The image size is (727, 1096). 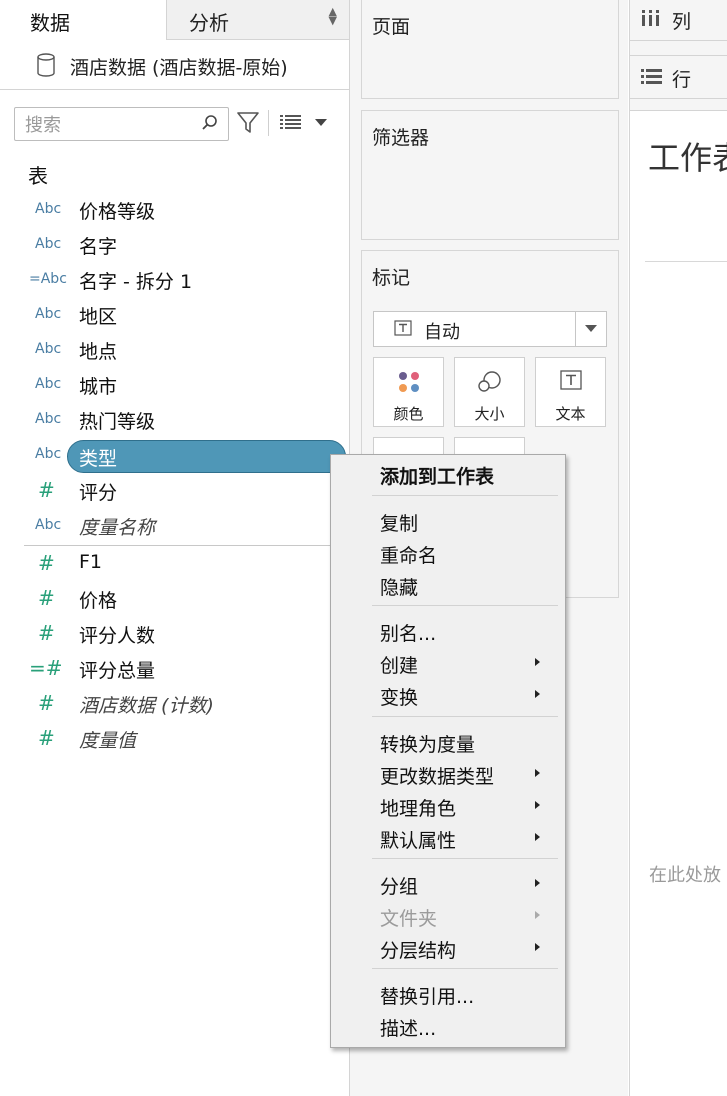 What do you see at coordinates (174, 634) in the screenshot?
I see `field-item: # 评分人数` at bounding box center [174, 634].